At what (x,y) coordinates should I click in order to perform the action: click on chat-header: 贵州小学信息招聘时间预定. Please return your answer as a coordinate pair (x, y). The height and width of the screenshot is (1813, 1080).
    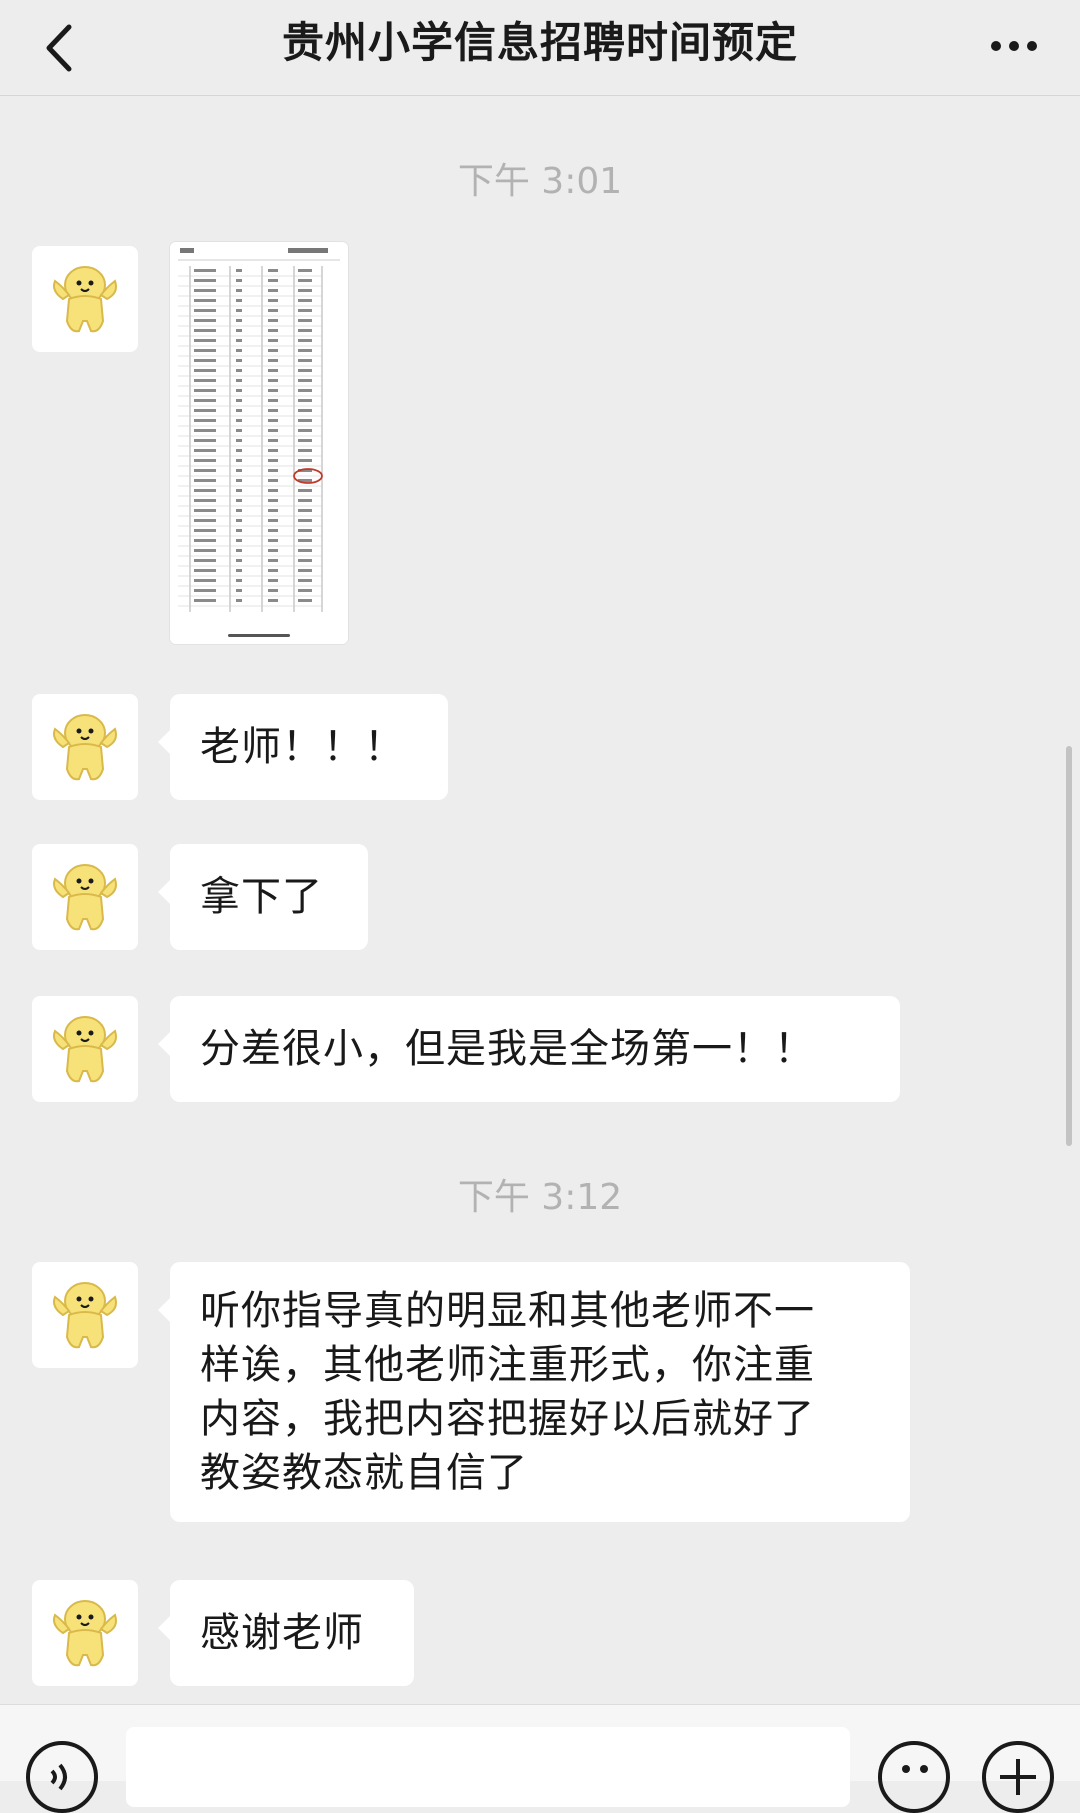
    Looking at the image, I should click on (540, 48).